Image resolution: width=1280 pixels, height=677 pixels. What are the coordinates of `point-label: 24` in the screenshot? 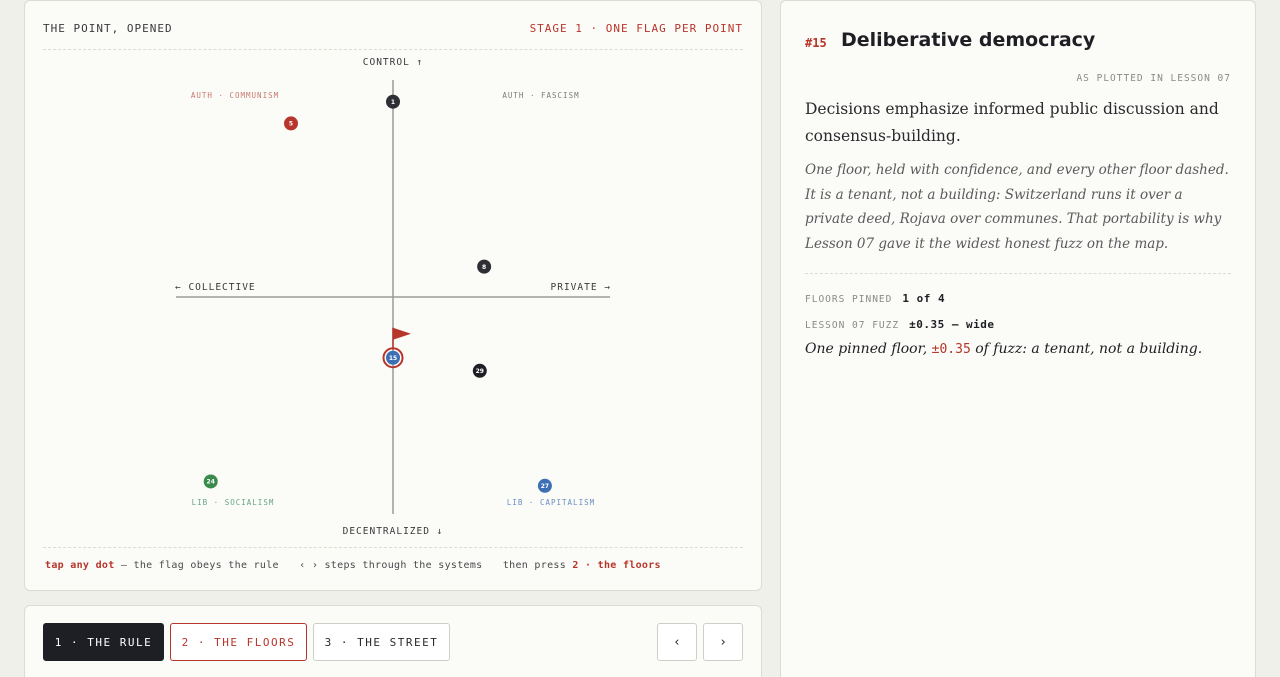 It's located at (211, 482).